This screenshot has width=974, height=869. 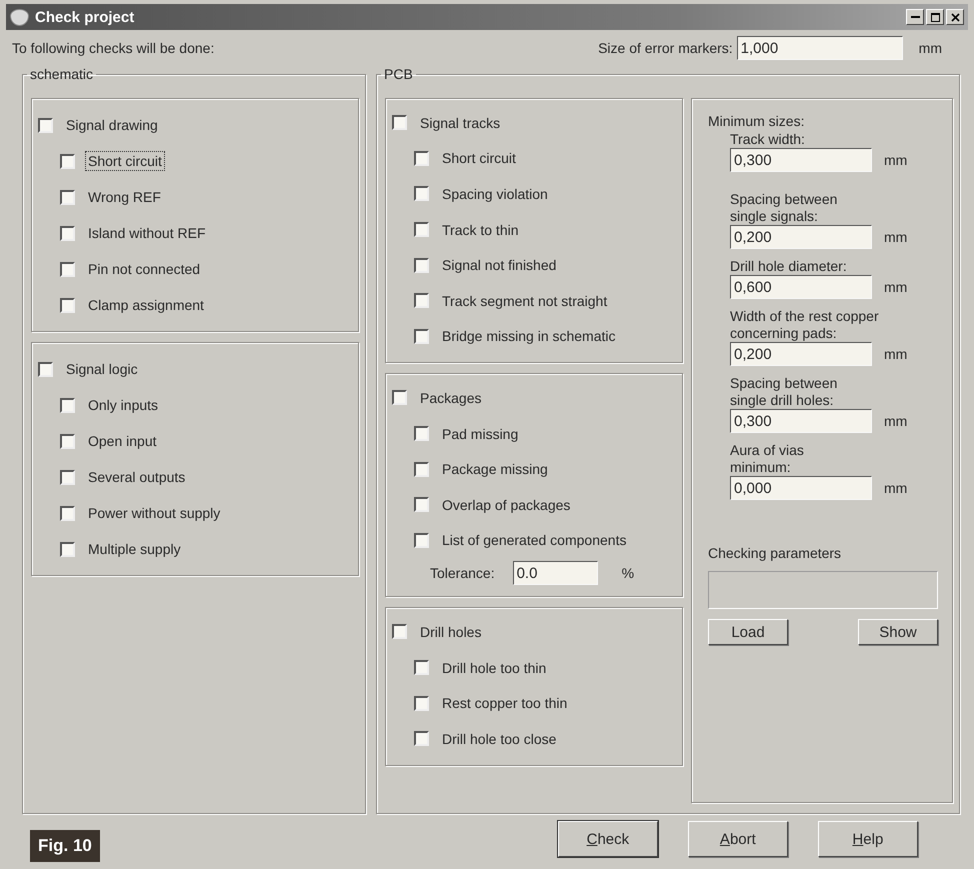 I want to click on value-field: 0,000, so click(x=801, y=488).